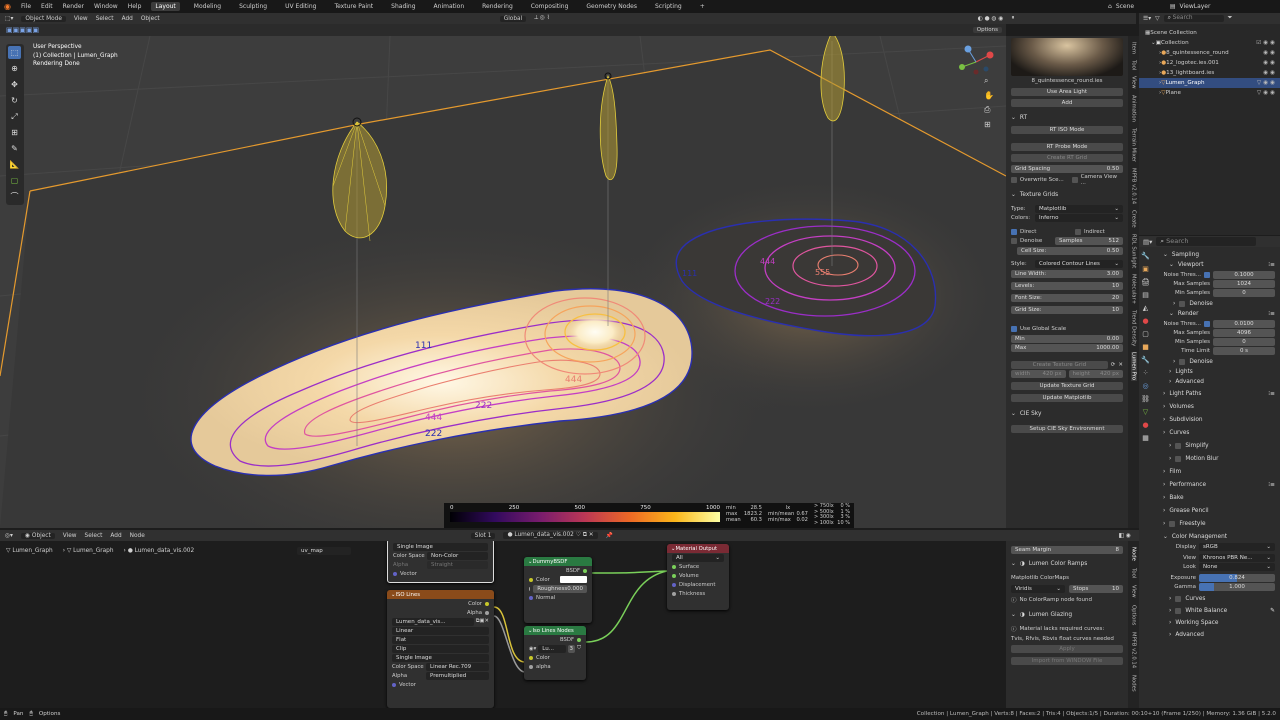 The width and height of the screenshot is (1280, 720). What do you see at coordinates (1244, 350) in the screenshot?
I see `time-limit-field: 0 s` at bounding box center [1244, 350].